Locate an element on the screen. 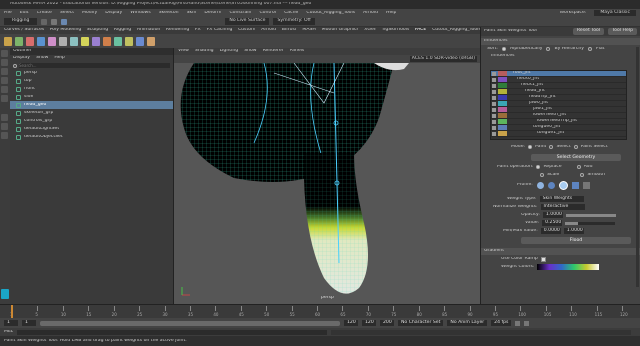 The height and width of the screenshot is (346, 640). mode-paint-radio is located at coordinates (530, 147).